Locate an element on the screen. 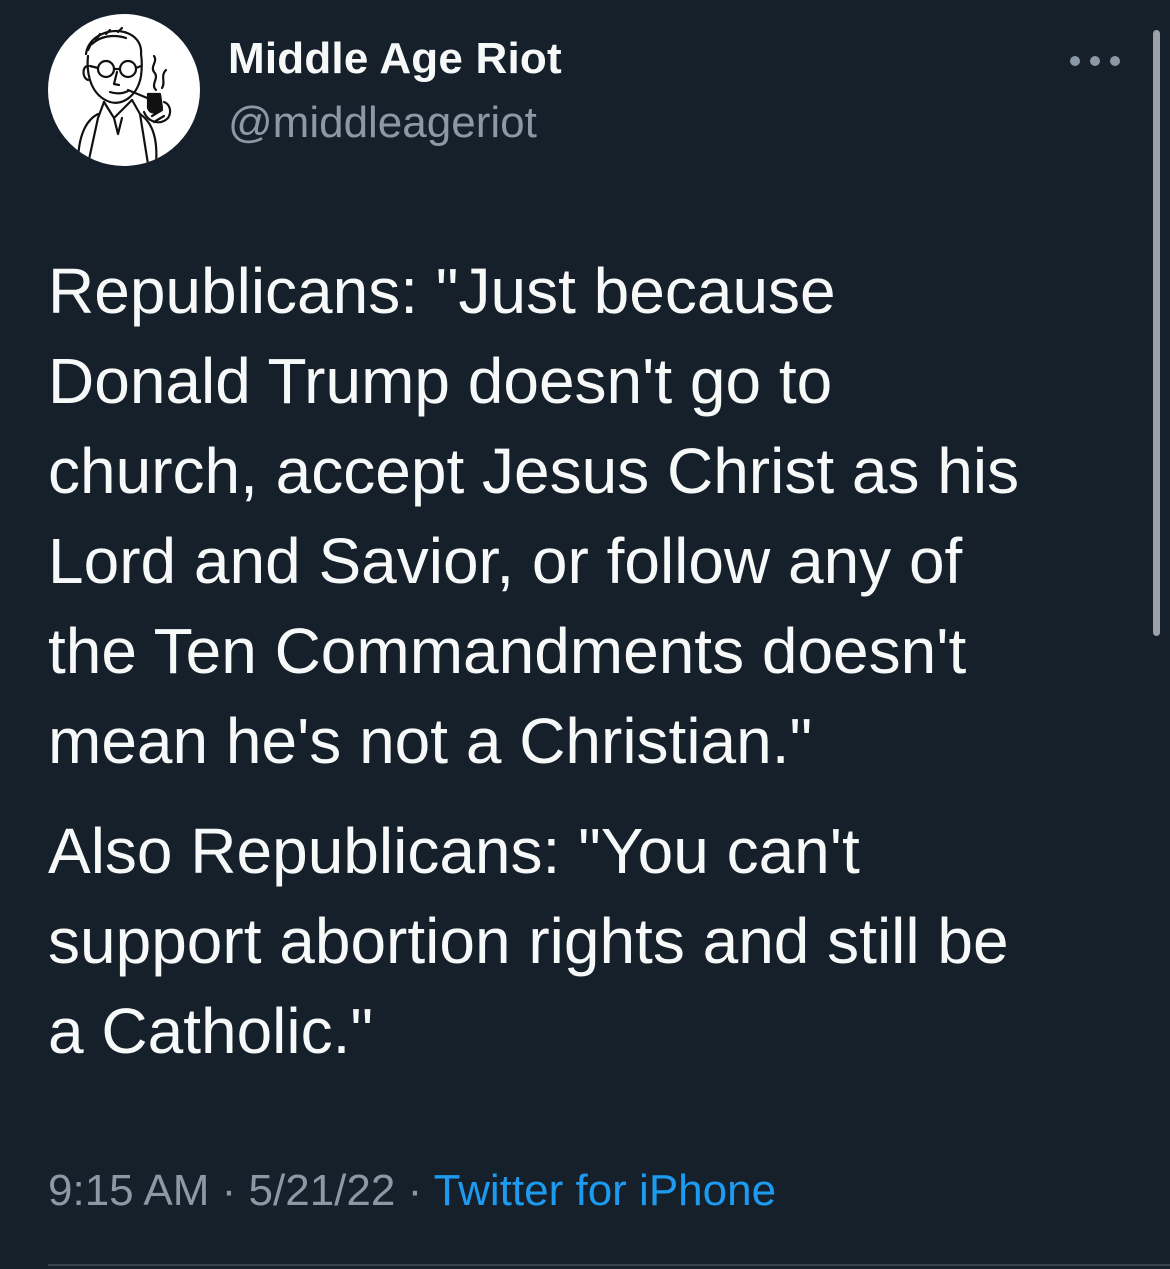  avatar is located at coordinates (124, 90).